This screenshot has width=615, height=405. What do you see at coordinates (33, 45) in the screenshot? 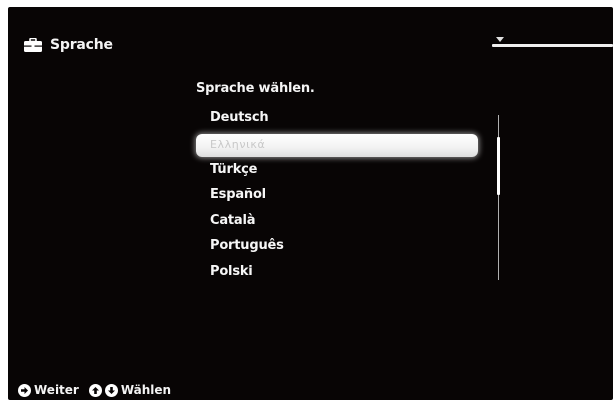
I see `toolbox-icon` at bounding box center [33, 45].